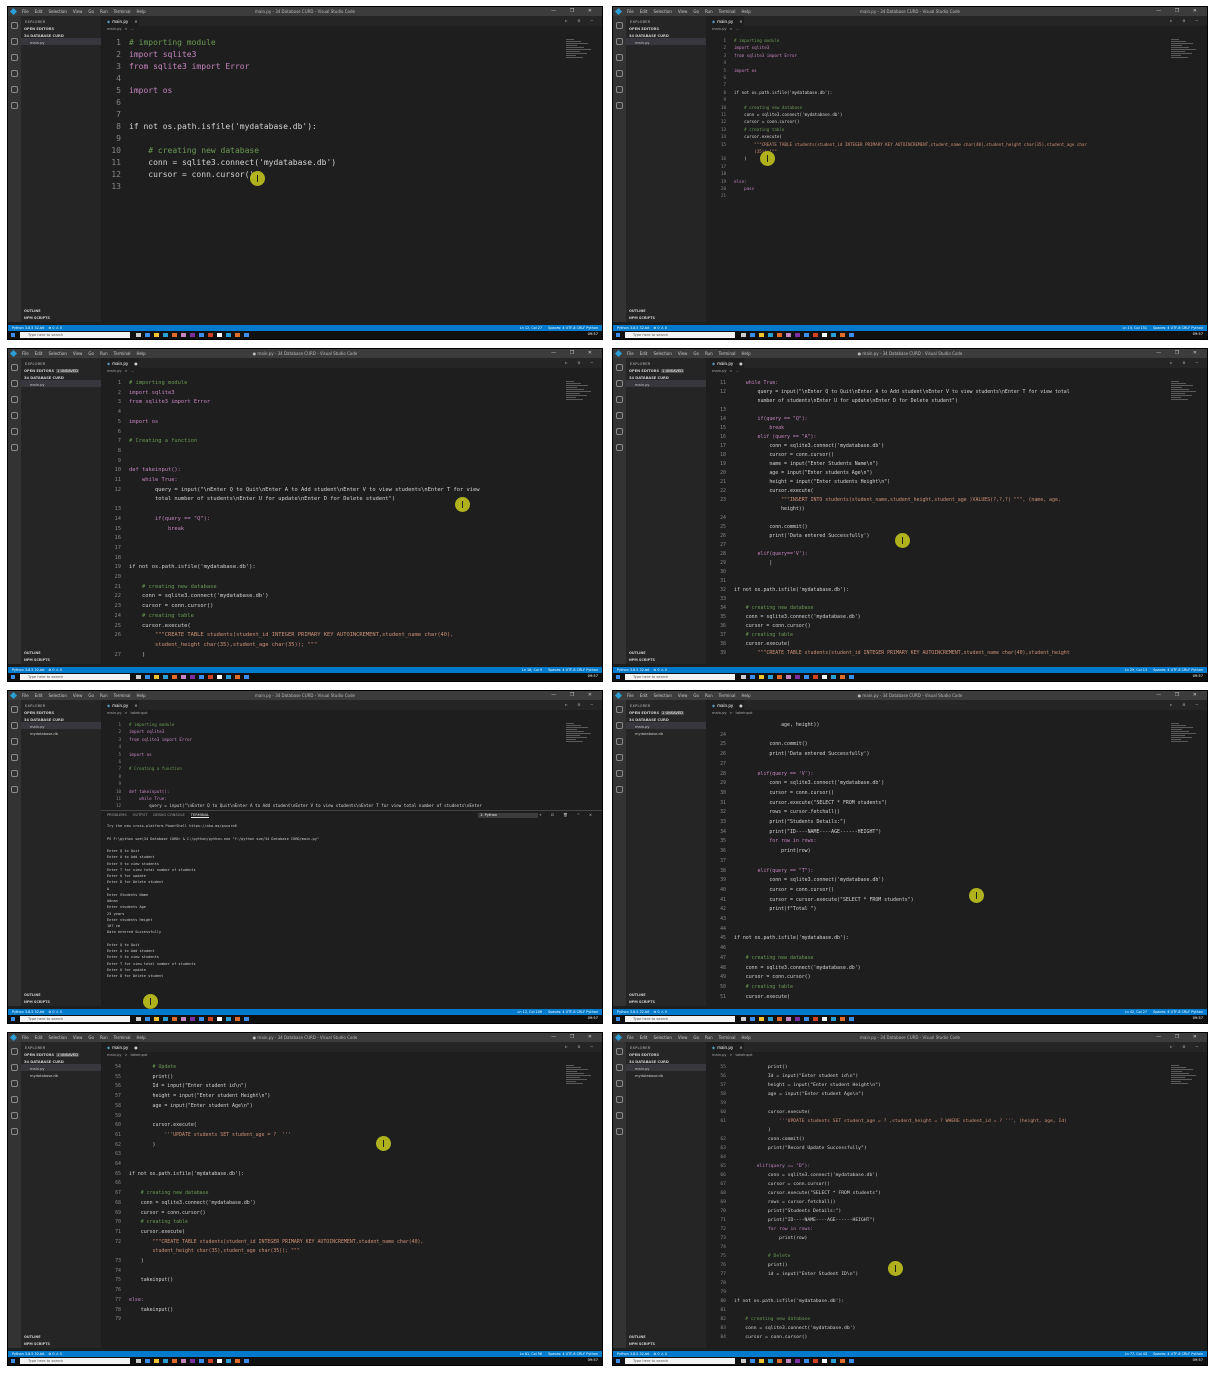 The width and height of the screenshot is (1215, 1373). Describe the element at coordinates (559, 328) in the screenshot. I see `status-right: Ln 12, Col 27 Spaces: 4 UTF-8 CRLF Python` at that location.